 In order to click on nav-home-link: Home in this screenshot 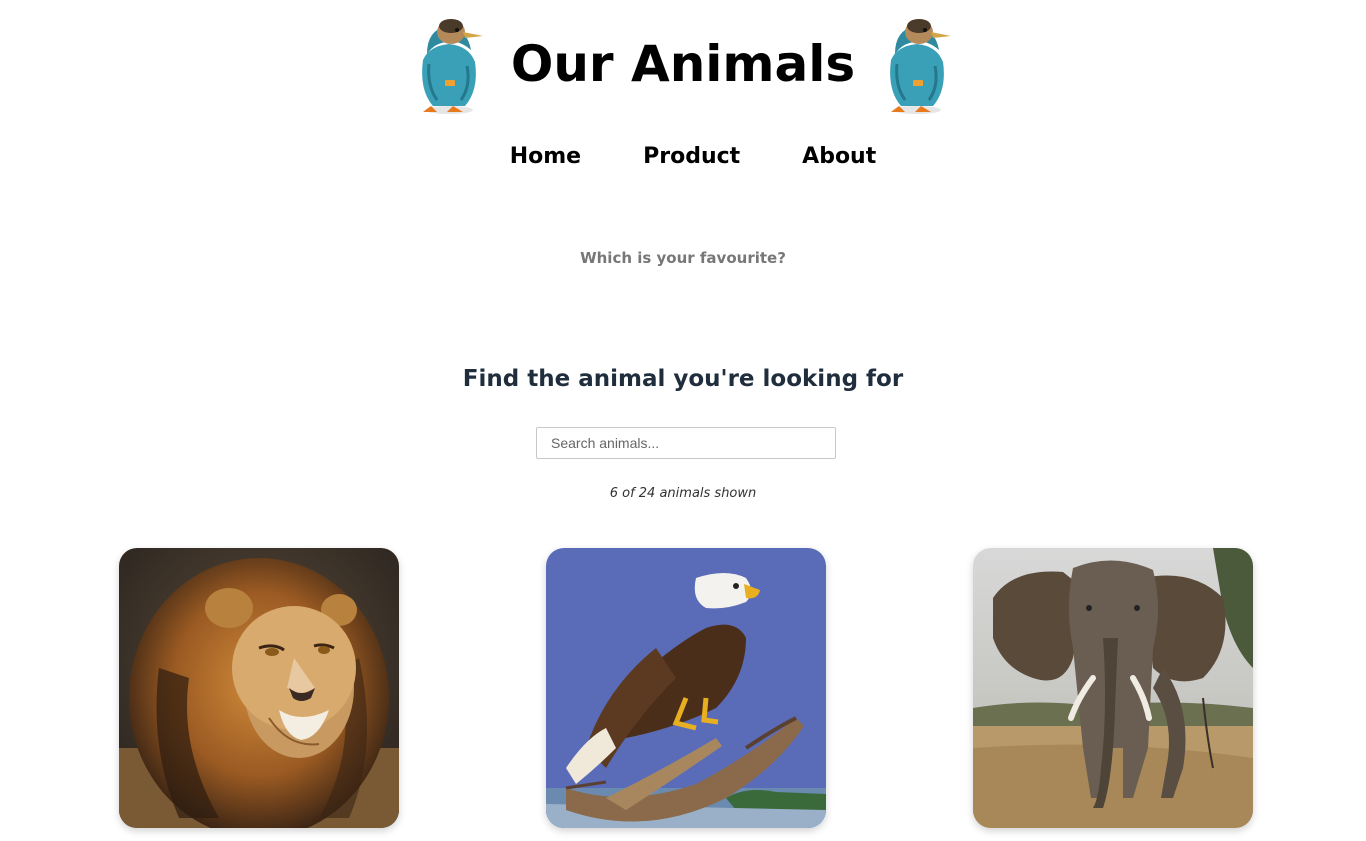, I will do `click(545, 156)`.